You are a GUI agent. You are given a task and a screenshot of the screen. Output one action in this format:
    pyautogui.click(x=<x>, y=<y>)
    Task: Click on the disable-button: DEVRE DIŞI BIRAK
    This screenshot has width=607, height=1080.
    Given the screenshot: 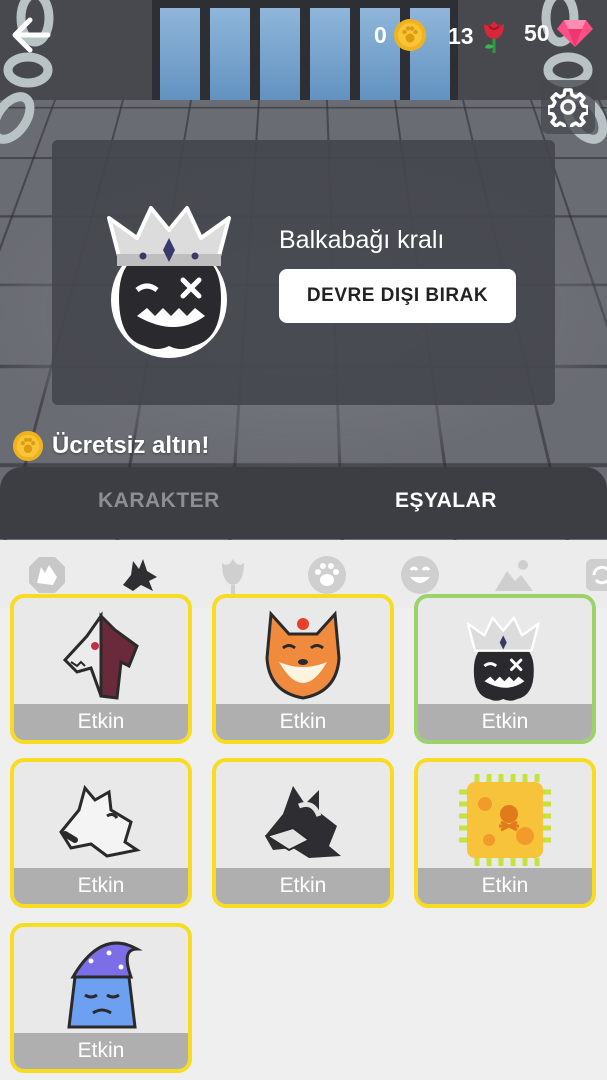 What is the action you would take?
    pyautogui.click(x=397, y=296)
    